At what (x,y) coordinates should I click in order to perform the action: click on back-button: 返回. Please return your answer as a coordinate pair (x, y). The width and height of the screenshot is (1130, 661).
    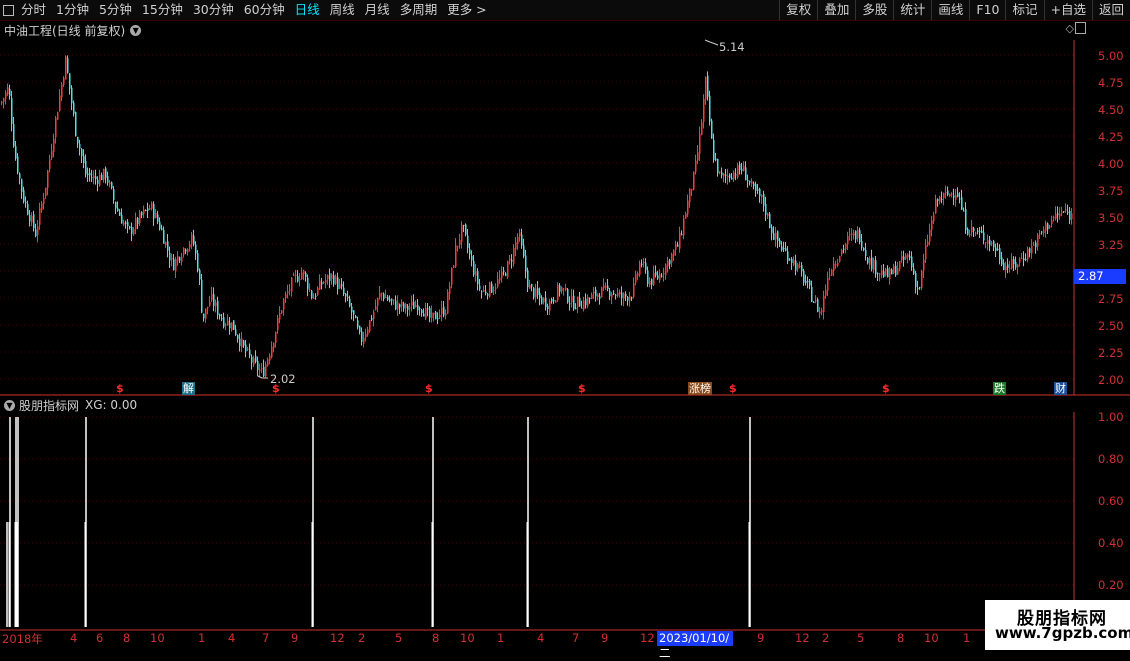
    Looking at the image, I should click on (1110, 10).